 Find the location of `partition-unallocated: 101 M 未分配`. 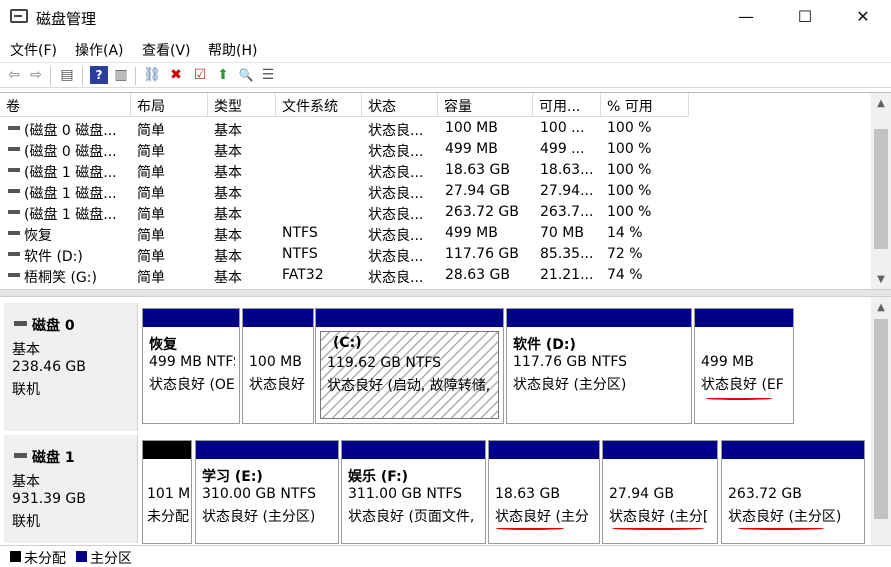

partition-unallocated: 101 M 未分配 is located at coordinates (167, 492).